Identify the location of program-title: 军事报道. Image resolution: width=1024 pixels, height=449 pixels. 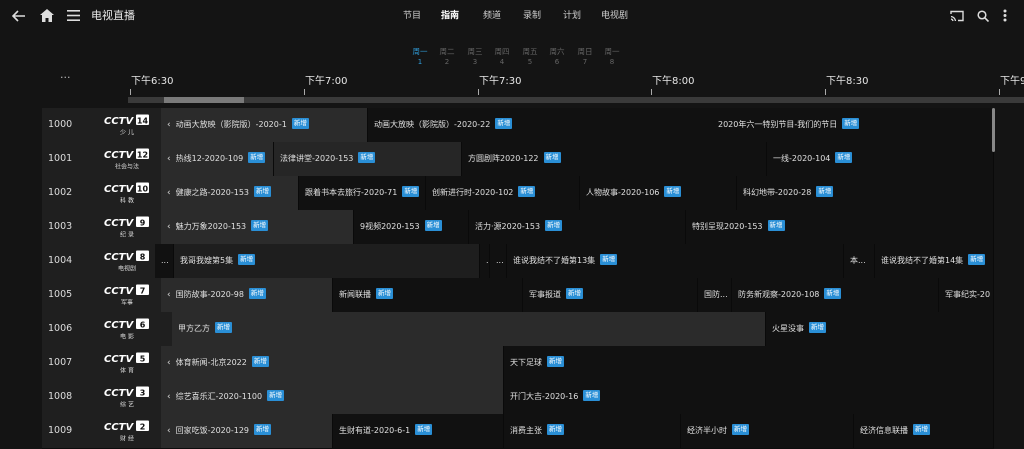
(545, 294).